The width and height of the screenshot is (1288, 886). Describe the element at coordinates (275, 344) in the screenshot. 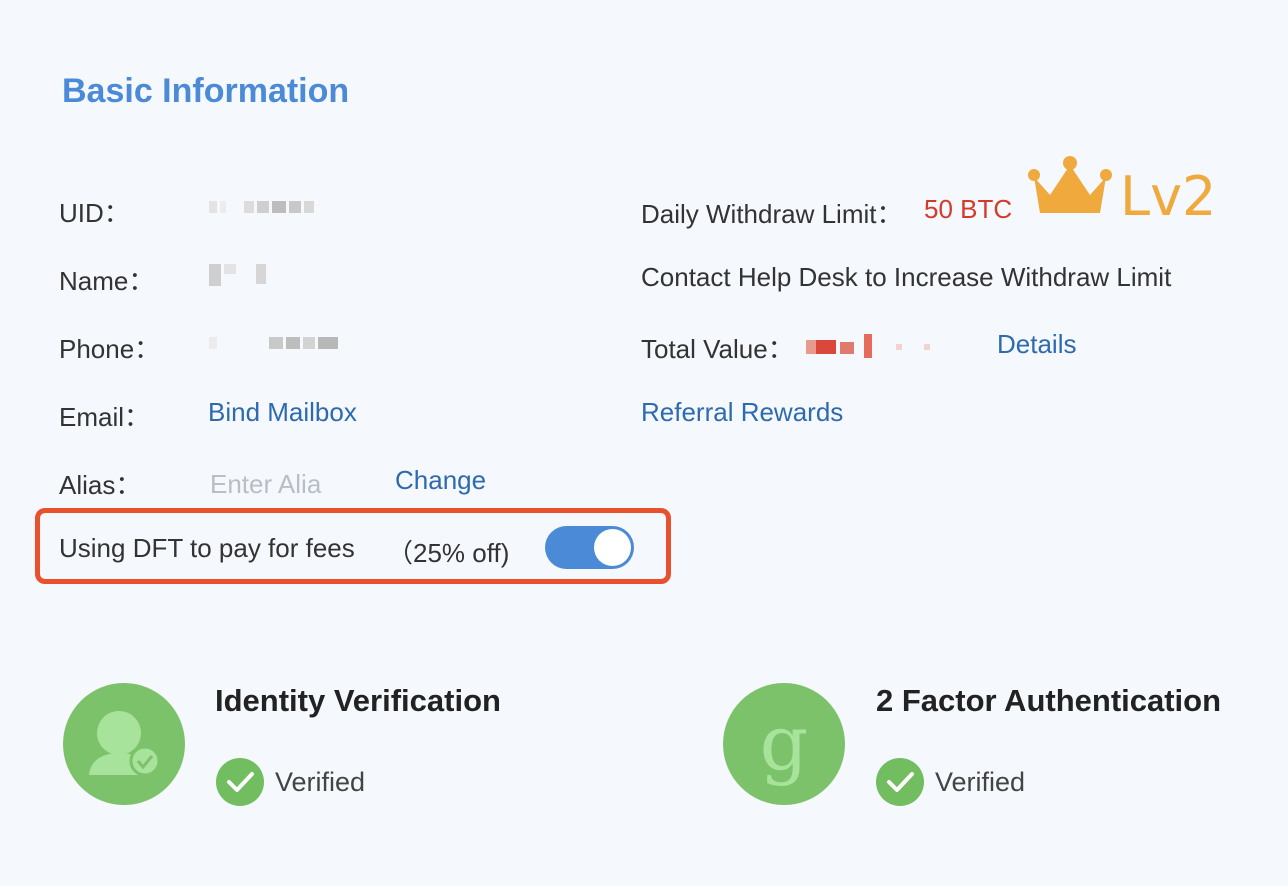

I see `phone-value-redacted` at that location.